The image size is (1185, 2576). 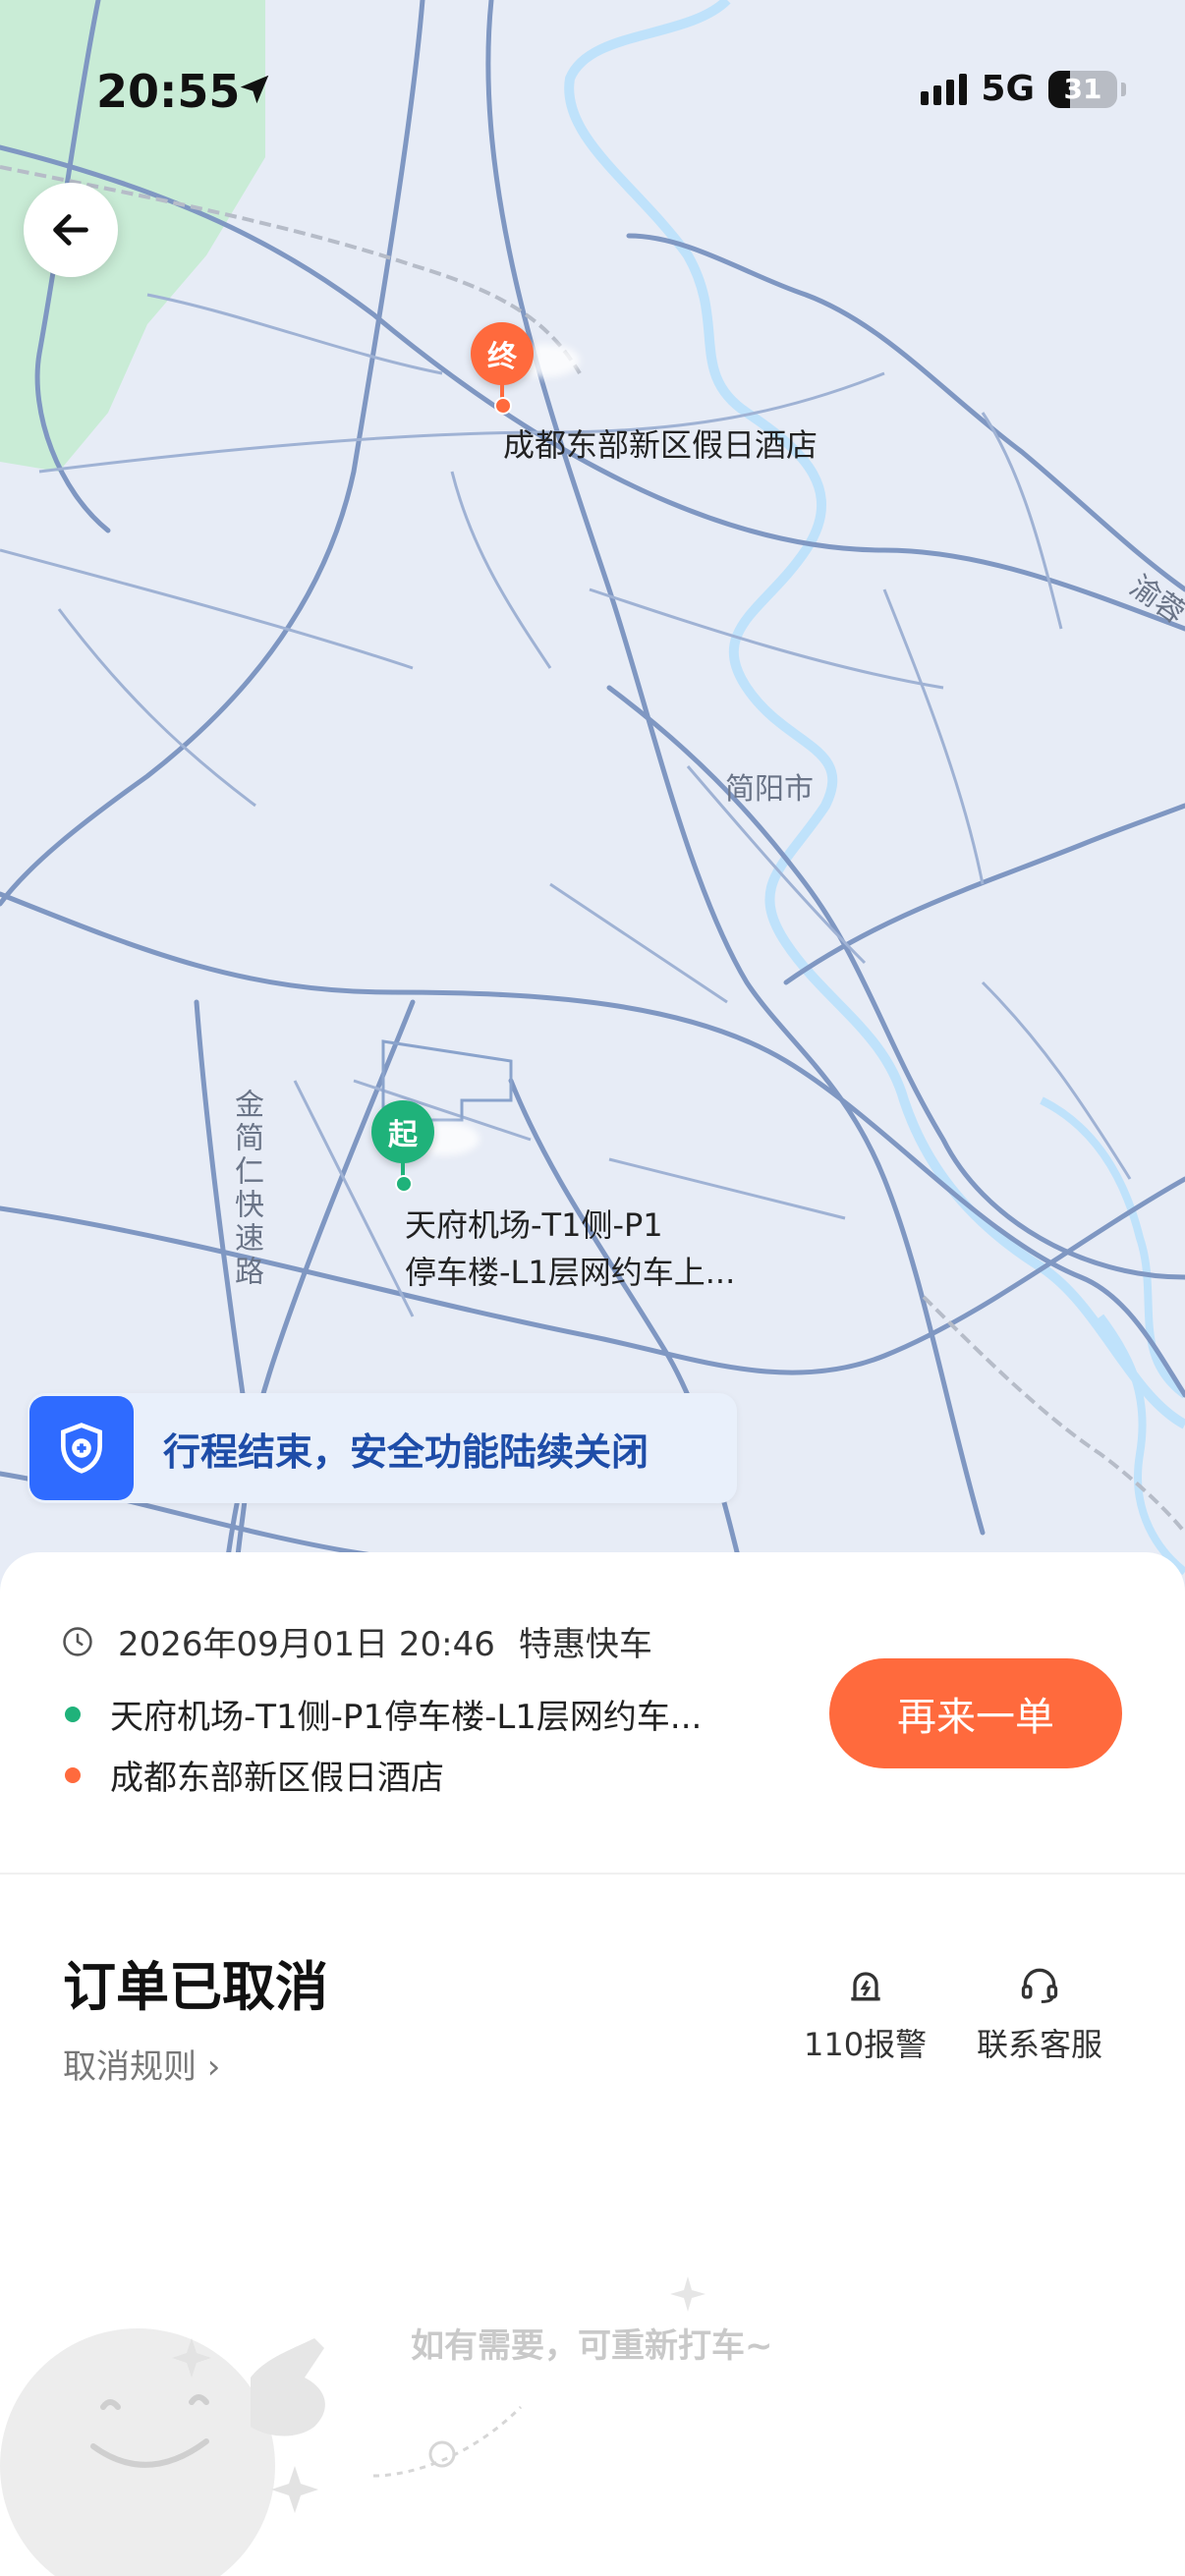 I want to click on battery-icon: 31, so click(x=1083, y=89).